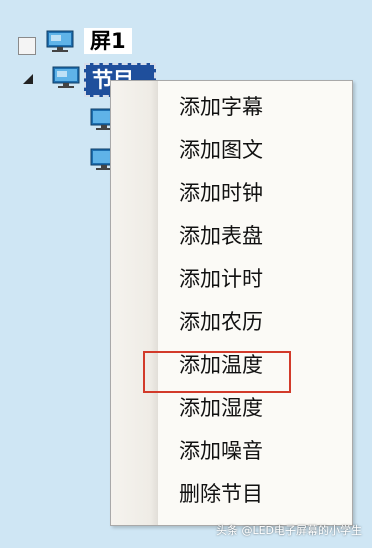 Image resolution: width=372 pixels, height=548 pixels. What do you see at coordinates (28, 79) in the screenshot?
I see `expand-arrow-icon` at bounding box center [28, 79].